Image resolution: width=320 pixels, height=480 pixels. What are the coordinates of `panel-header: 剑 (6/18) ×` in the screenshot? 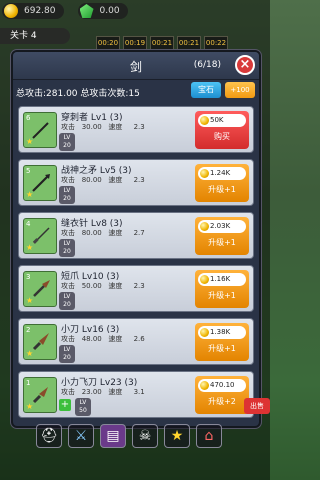 It's located at (136, 66).